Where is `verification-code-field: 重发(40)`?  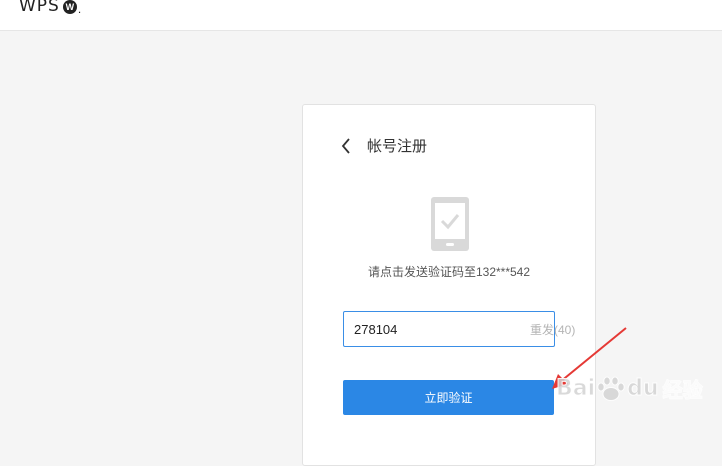 verification-code-field: 重发(40) is located at coordinates (459, 329).